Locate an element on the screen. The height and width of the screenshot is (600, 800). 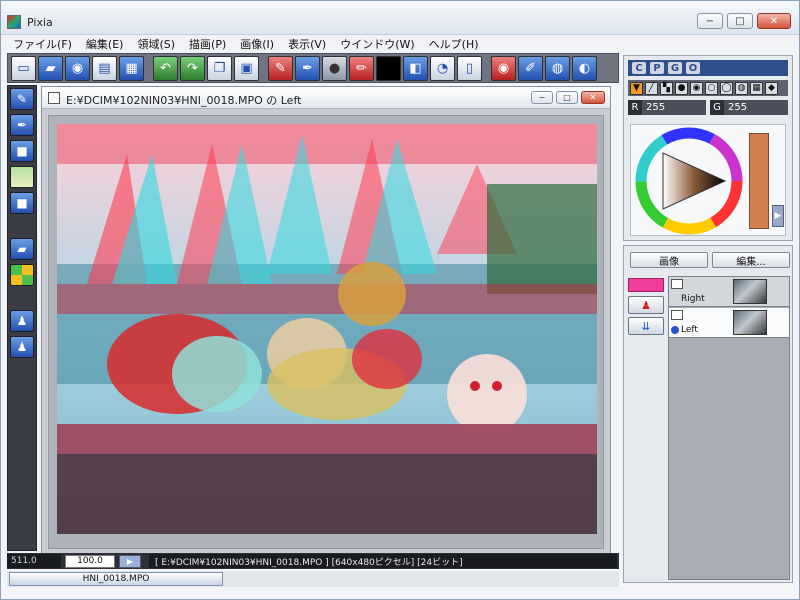
sphere-icon: ● is located at coordinates (334, 68).